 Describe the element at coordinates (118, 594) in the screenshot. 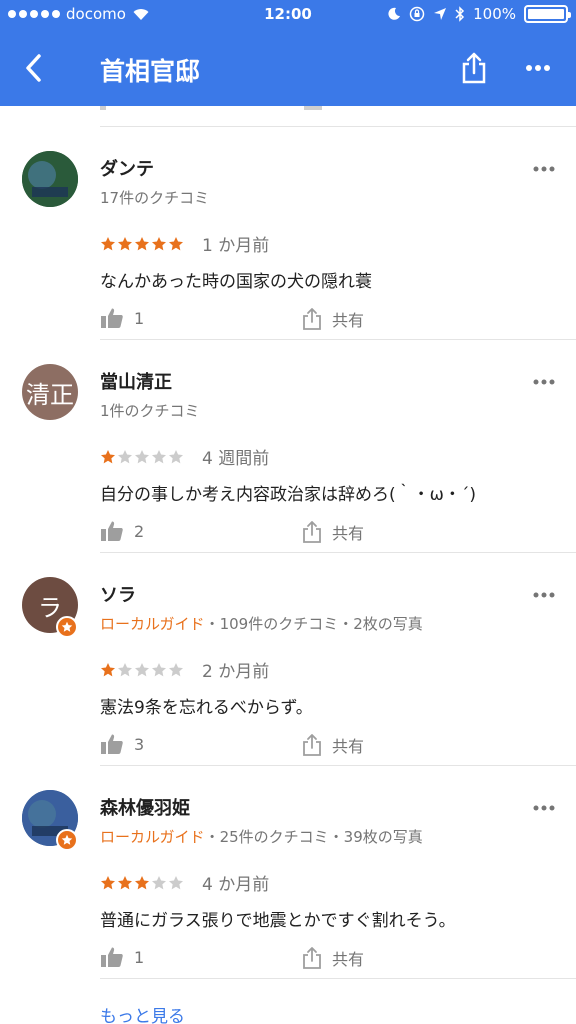

I see `reviewer-name: ソラ` at that location.